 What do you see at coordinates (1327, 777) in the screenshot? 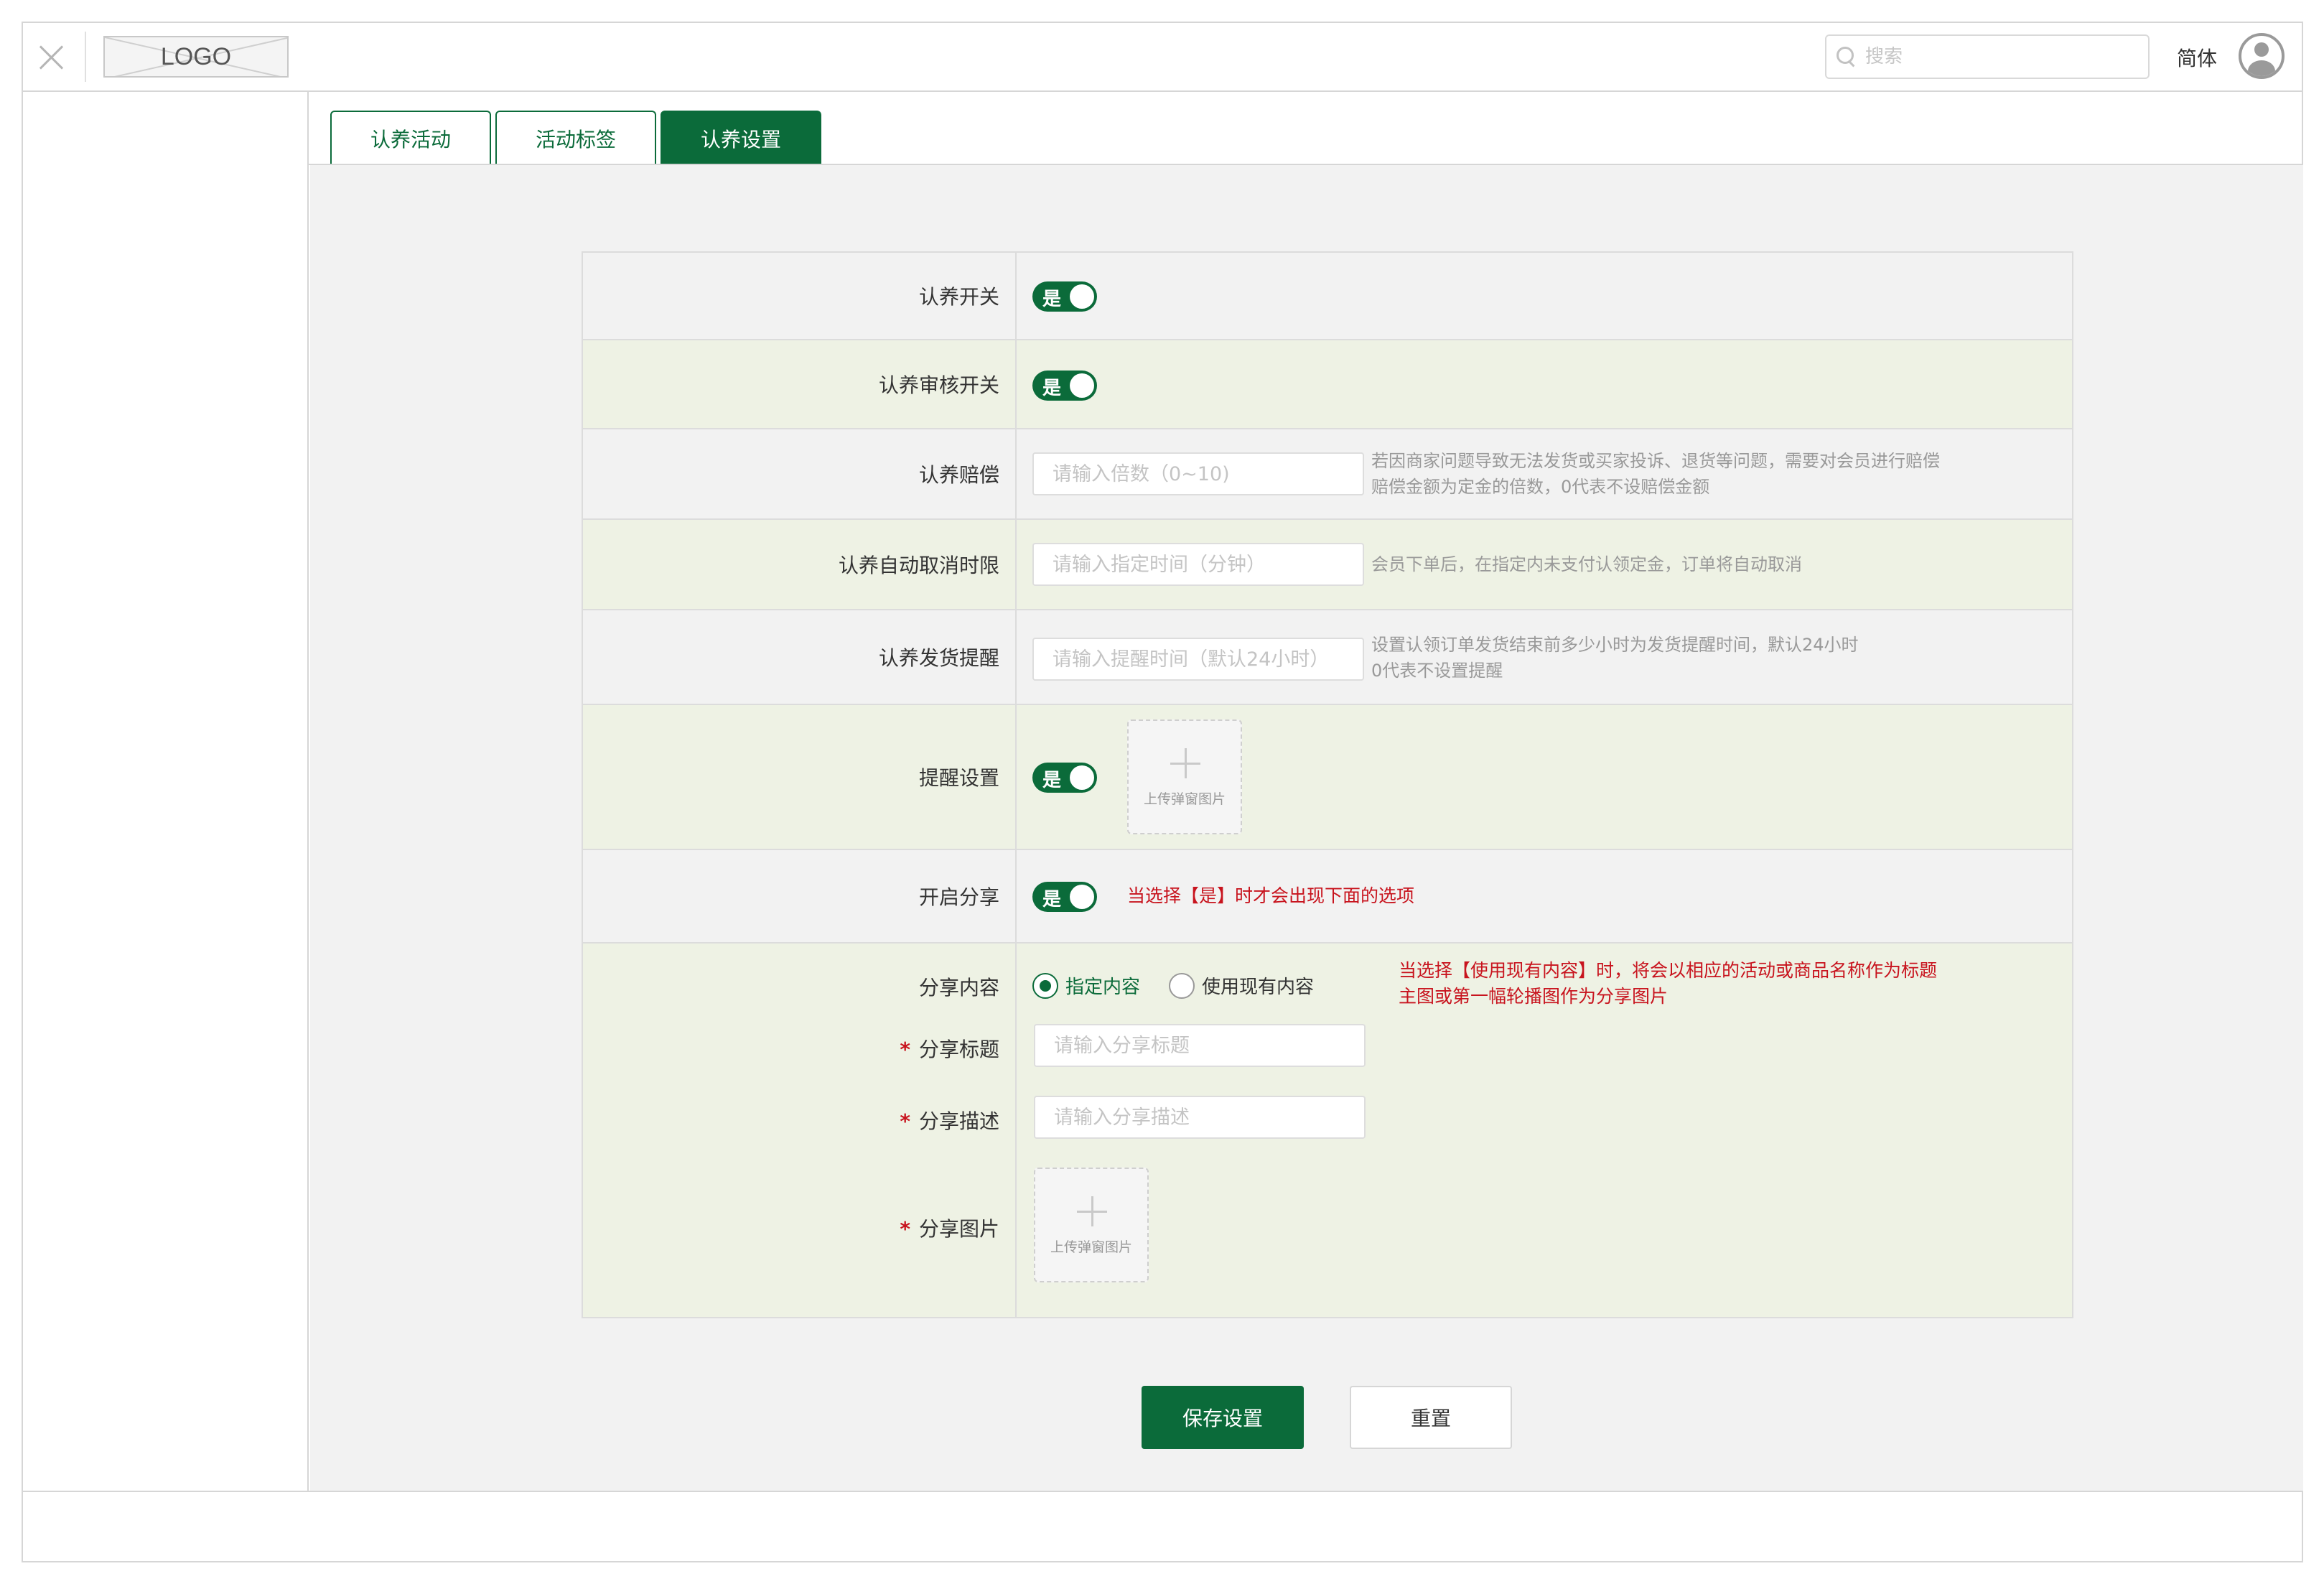
I see `row-reminder-setting: 提醒设置 是 上传弹窗图片` at bounding box center [1327, 777].